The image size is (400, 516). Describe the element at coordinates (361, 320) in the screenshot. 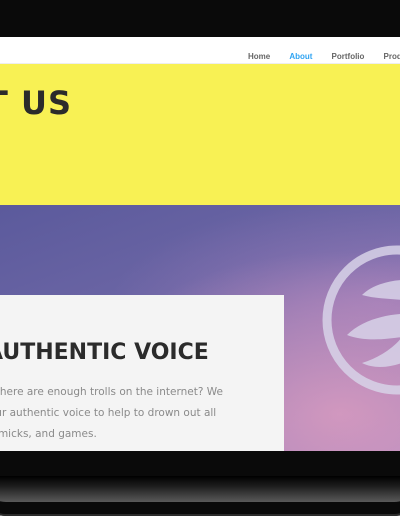

I see `circle-swoosh-logo-icon` at that location.